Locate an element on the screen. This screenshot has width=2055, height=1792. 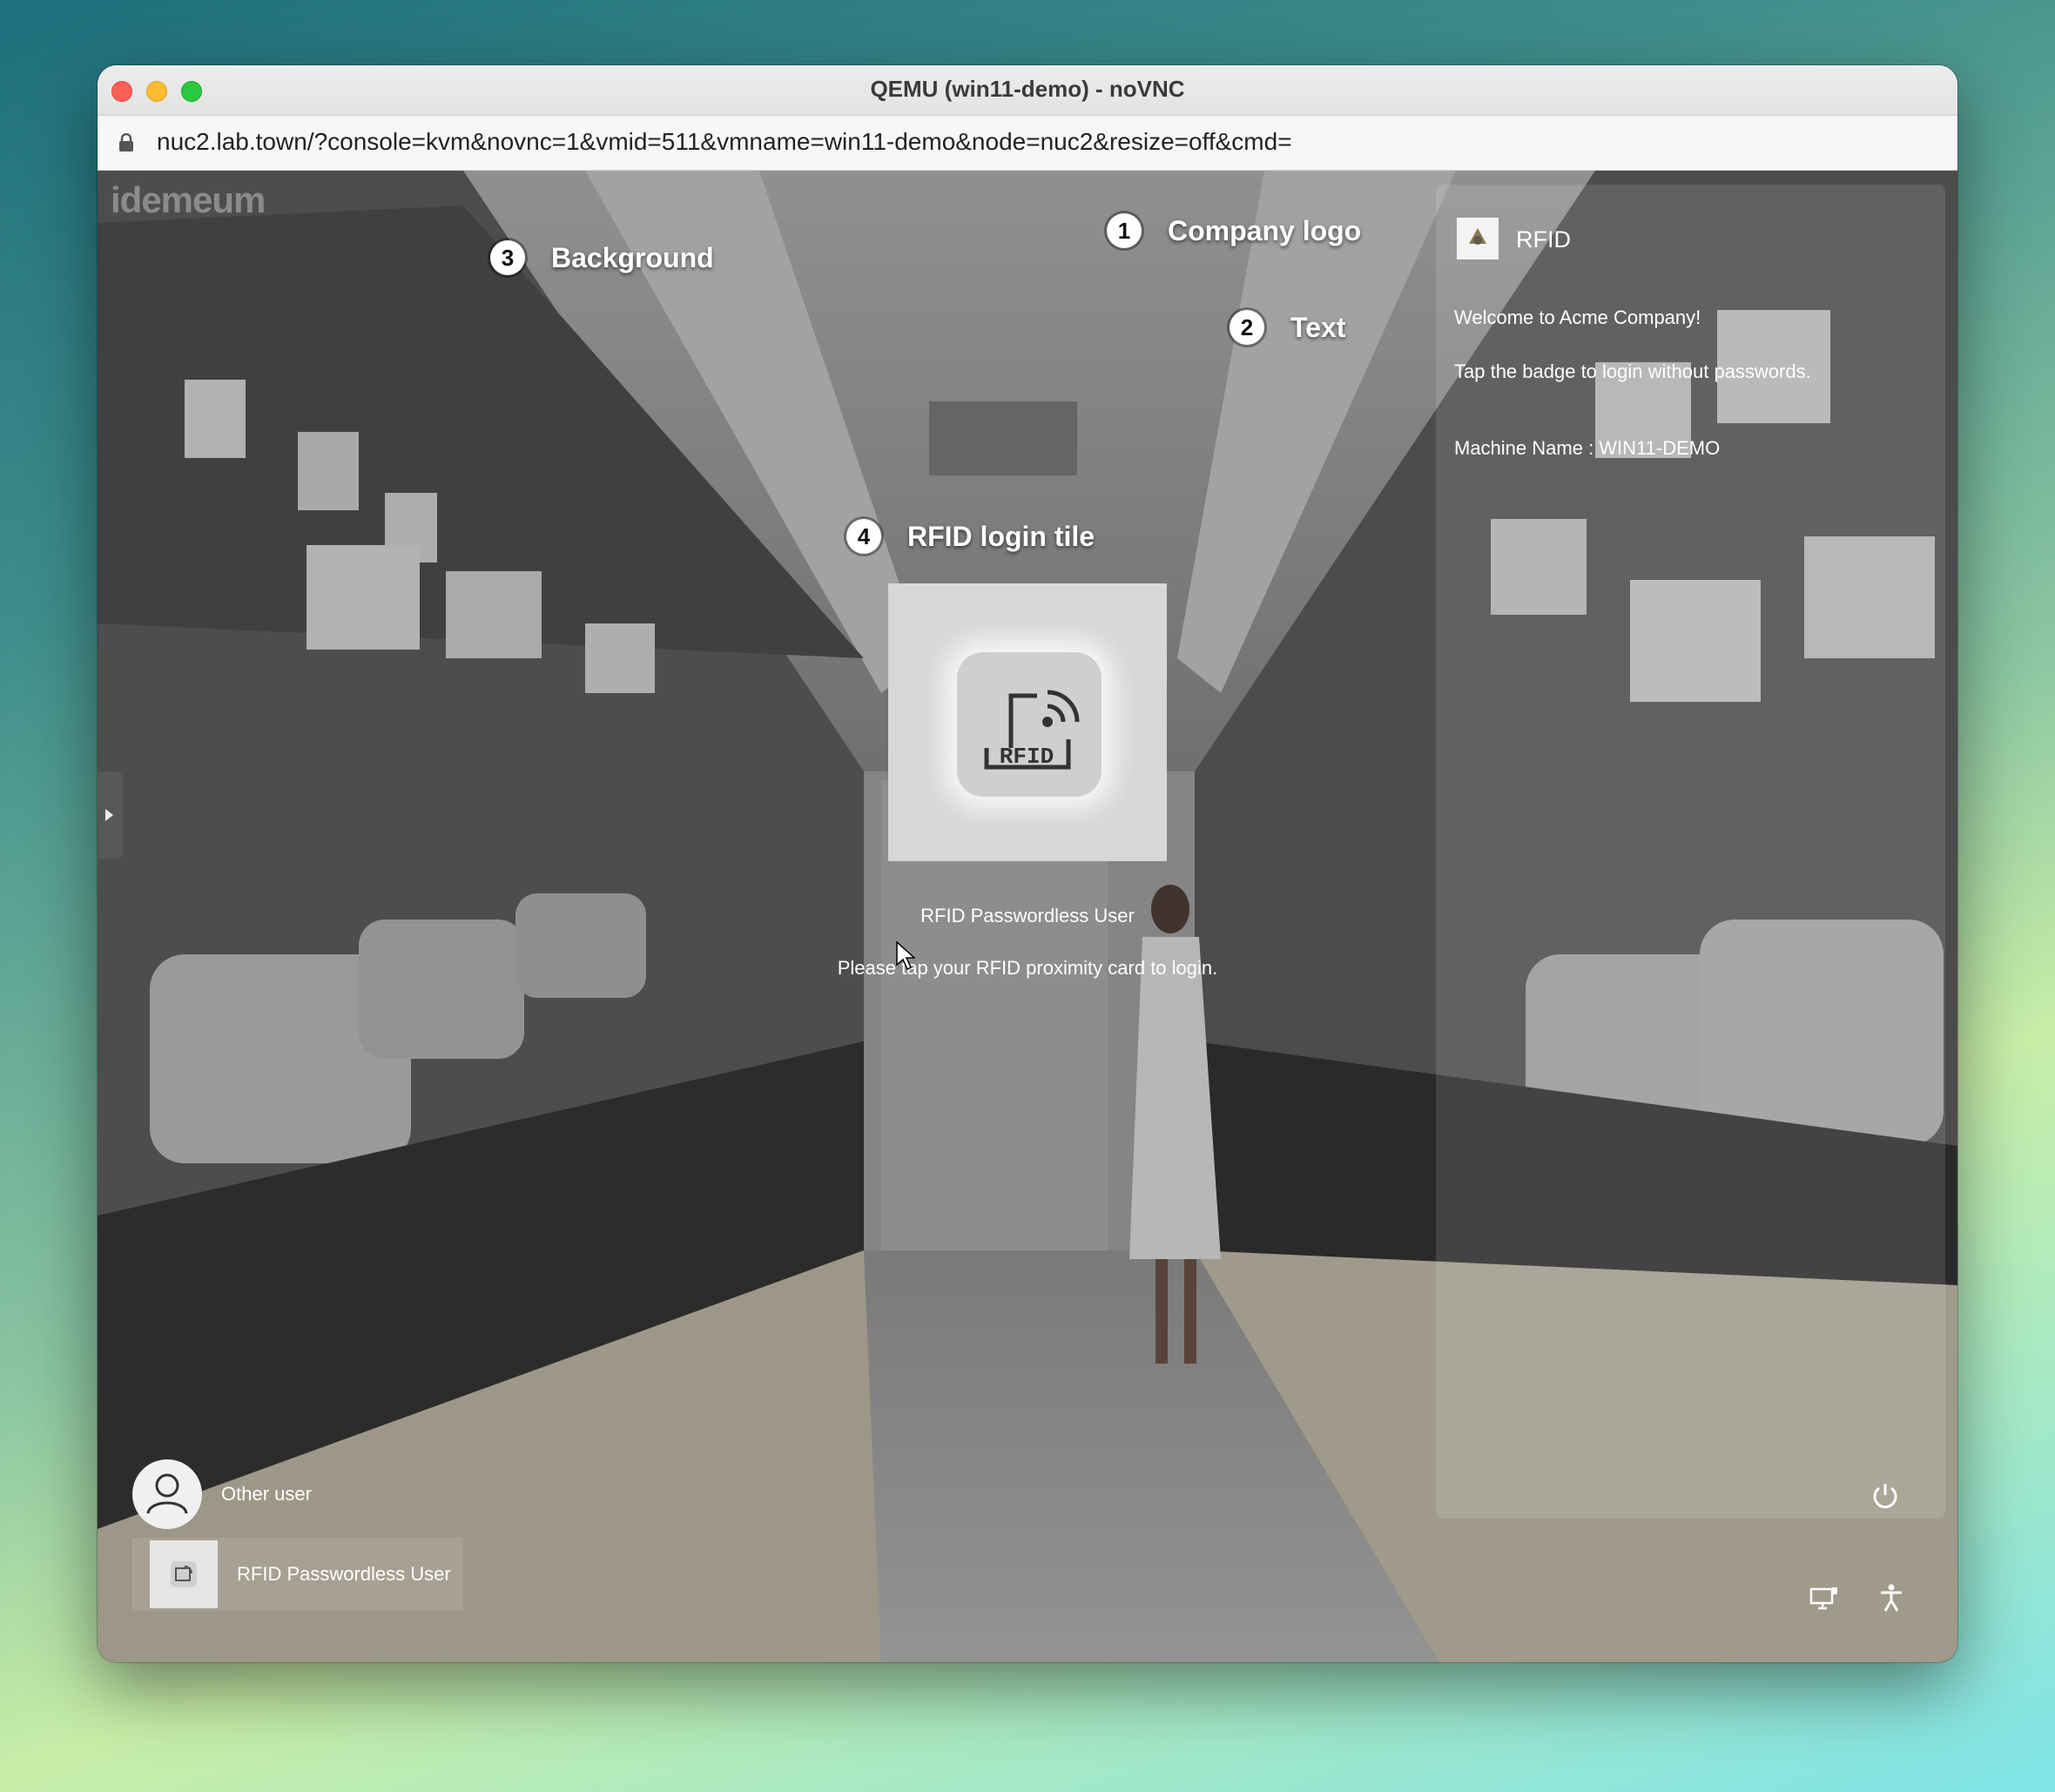
title-bar: QEMU (win11-demo) - noVNC is located at coordinates (1027, 90).